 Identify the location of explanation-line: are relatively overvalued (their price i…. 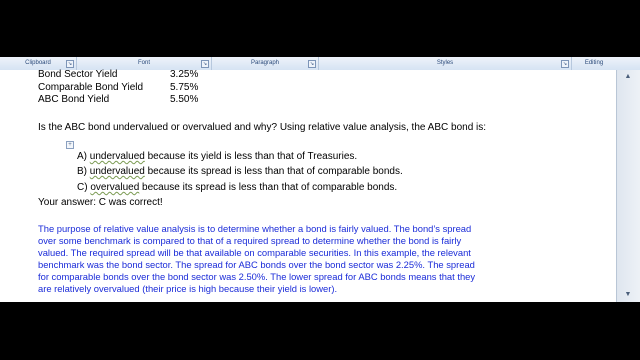
(188, 288).